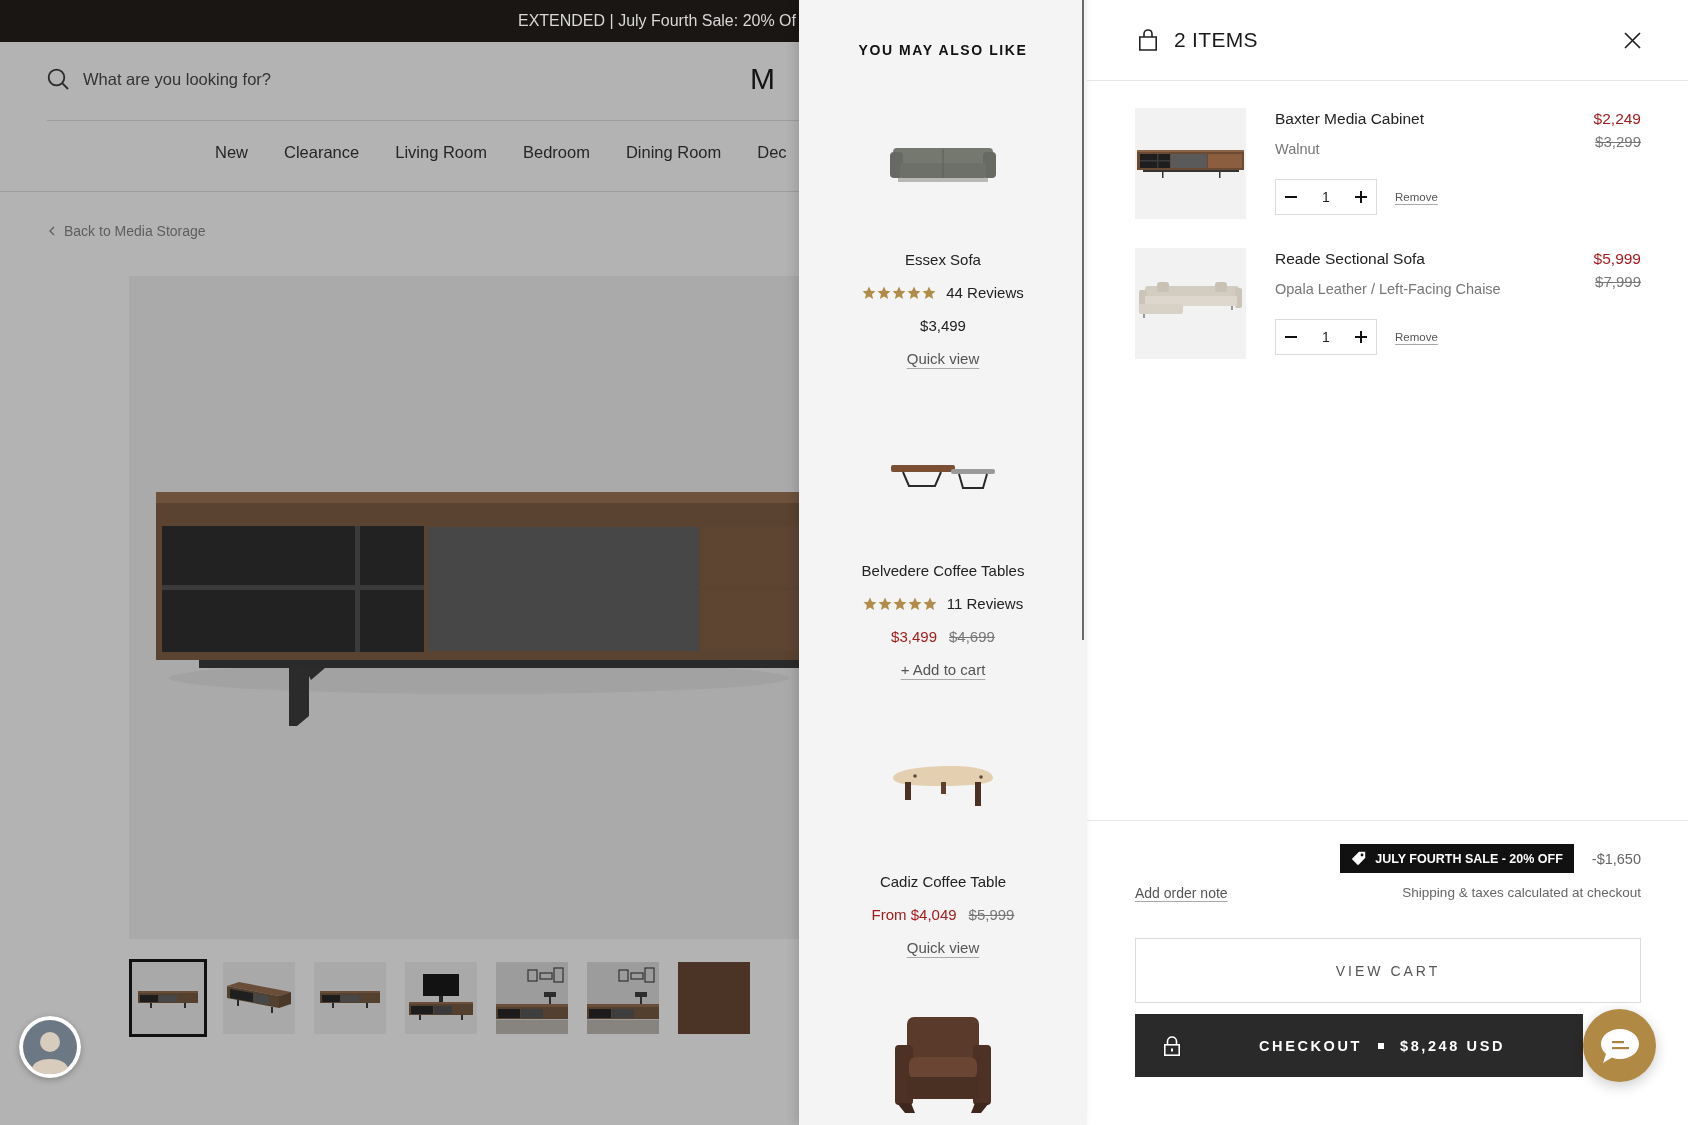 Image resolution: width=1688 pixels, height=1125 pixels. What do you see at coordinates (972, 637) in the screenshot?
I see `compare-price: $4,699` at bounding box center [972, 637].